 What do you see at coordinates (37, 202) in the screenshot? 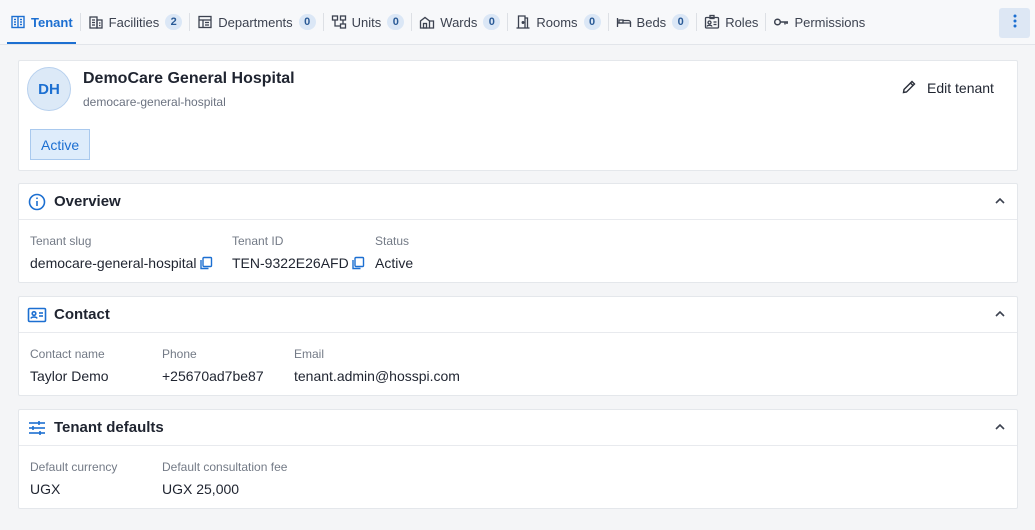
I see `info-icon` at bounding box center [37, 202].